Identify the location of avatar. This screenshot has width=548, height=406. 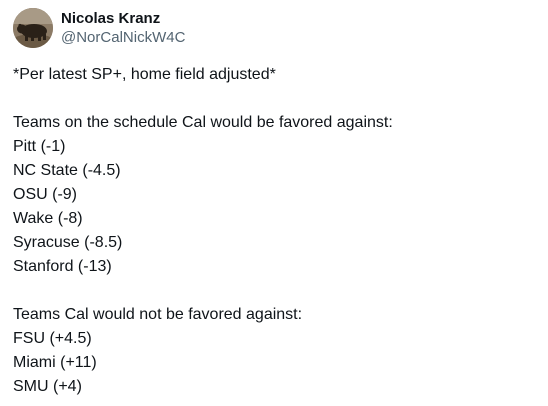
(33, 28).